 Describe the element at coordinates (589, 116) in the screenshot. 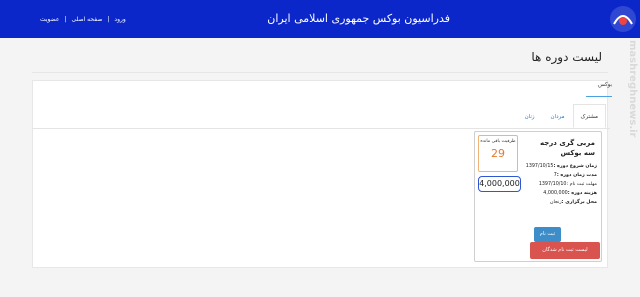

I see `tab-shared: مشترک` at that location.